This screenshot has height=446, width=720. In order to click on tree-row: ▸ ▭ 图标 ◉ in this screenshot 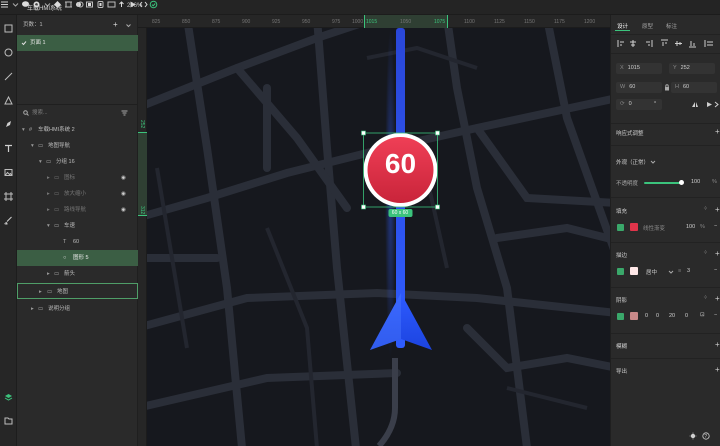, I will do `click(77, 178)`.